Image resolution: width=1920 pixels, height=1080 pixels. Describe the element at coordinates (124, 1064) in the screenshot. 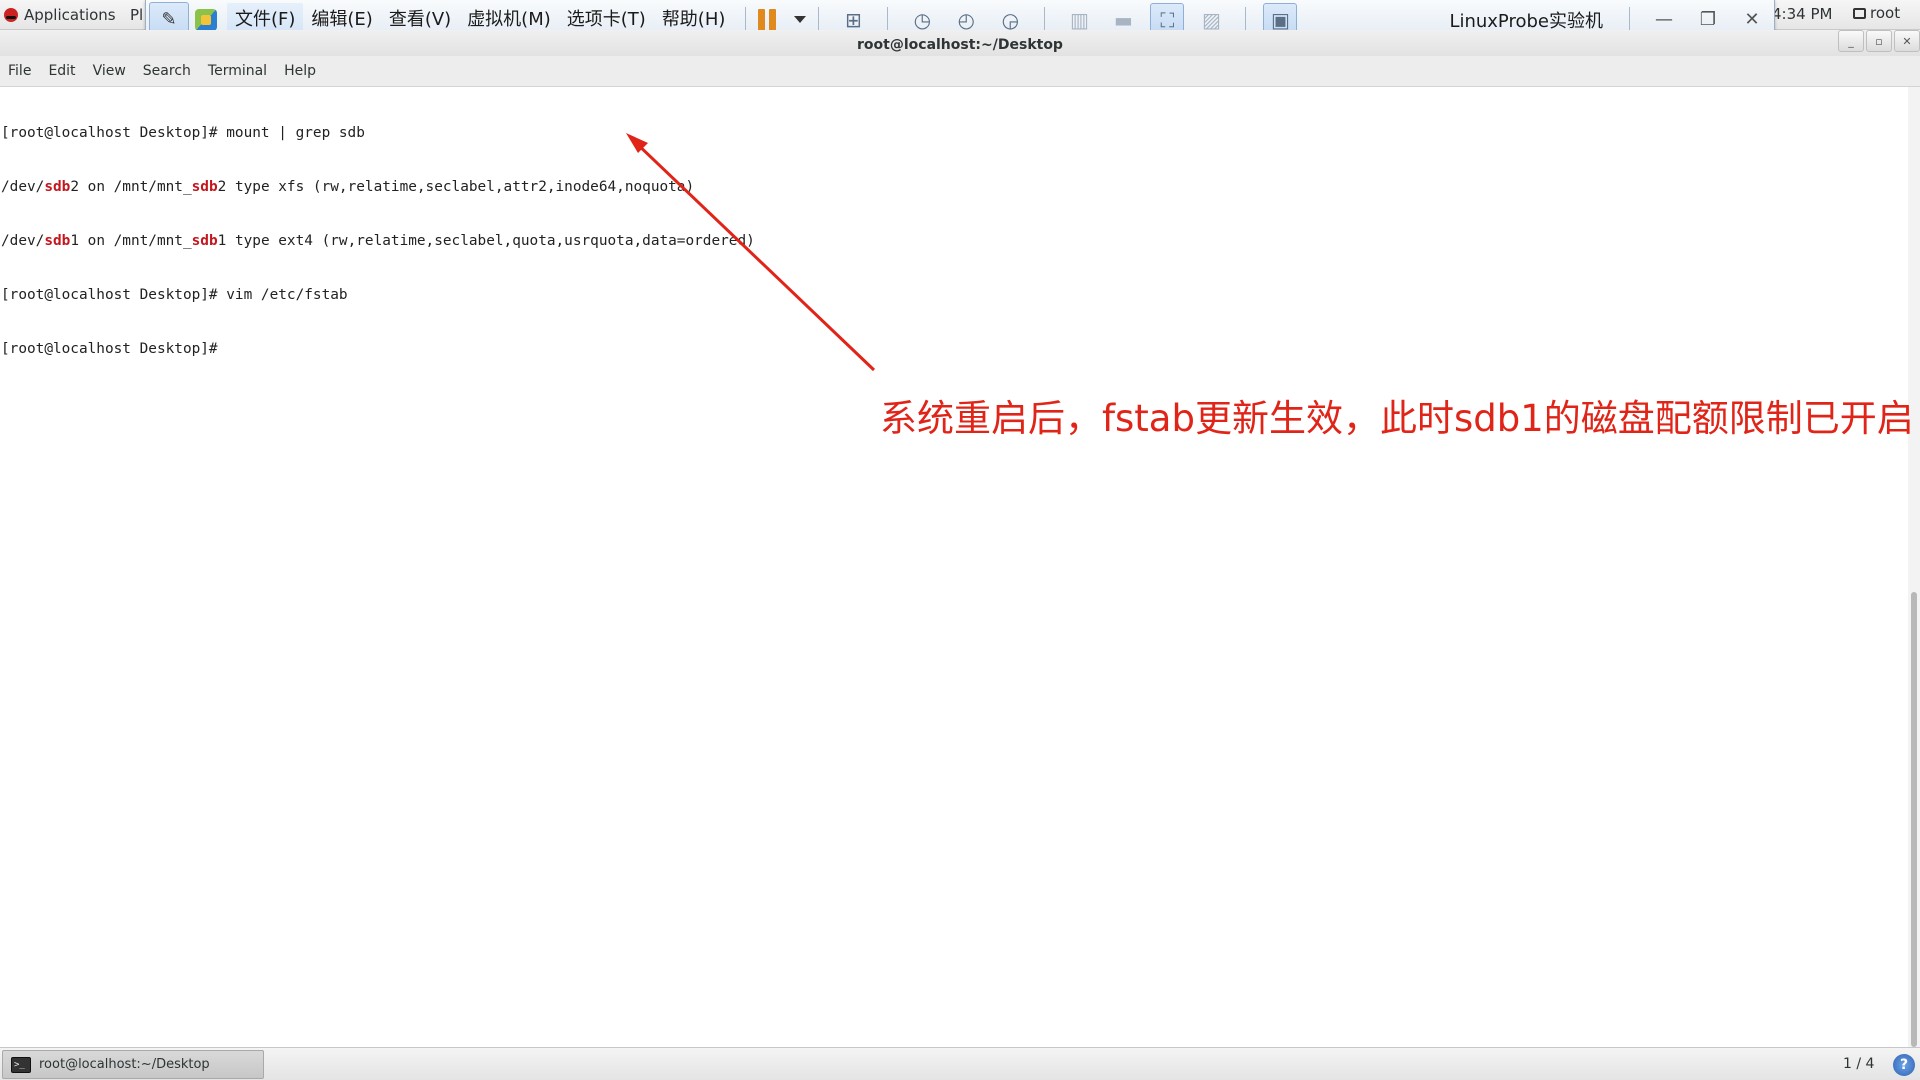

I see `taskbar-item-label: root@localhost:~/Desktop` at that location.